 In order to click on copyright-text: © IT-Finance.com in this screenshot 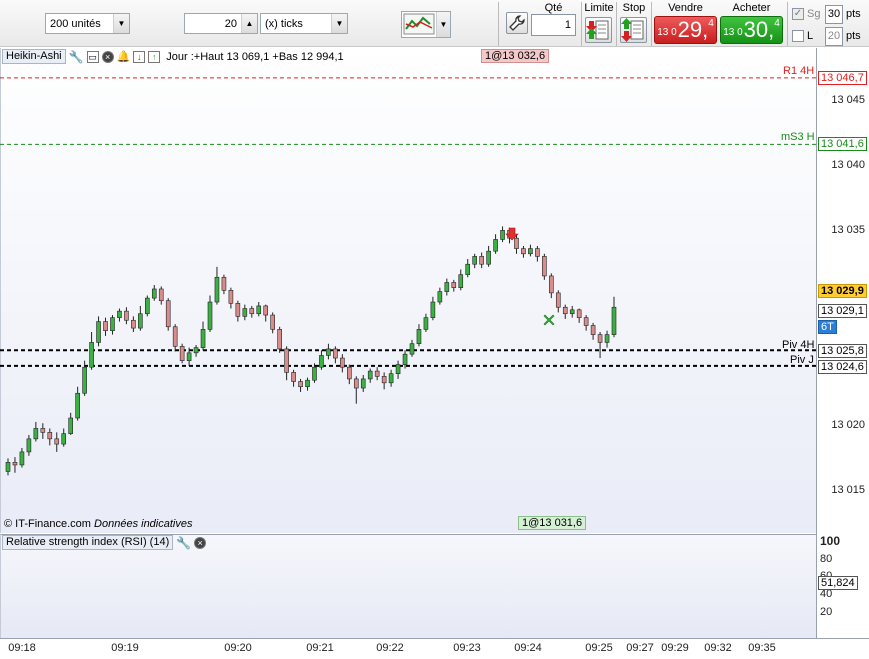, I will do `click(47, 524)`.